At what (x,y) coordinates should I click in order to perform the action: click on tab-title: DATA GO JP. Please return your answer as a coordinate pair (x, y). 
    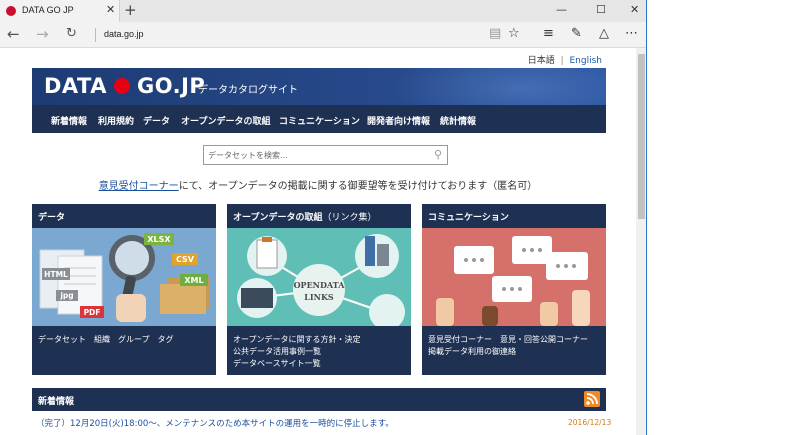
    Looking at the image, I should click on (48, 10).